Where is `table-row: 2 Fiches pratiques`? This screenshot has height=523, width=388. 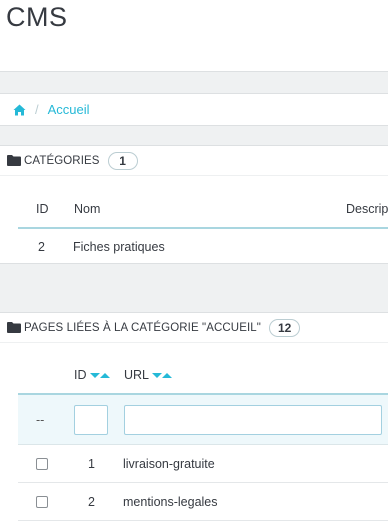 table-row: 2 Fiches pratiques is located at coordinates (203, 247).